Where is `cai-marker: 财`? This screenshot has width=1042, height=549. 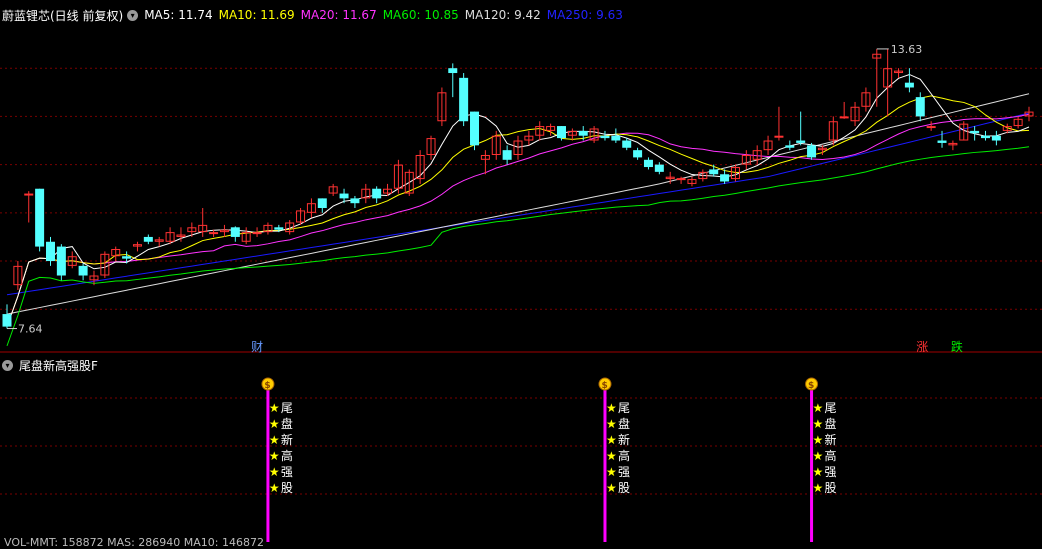 cai-marker: 财 is located at coordinates (257, 347).